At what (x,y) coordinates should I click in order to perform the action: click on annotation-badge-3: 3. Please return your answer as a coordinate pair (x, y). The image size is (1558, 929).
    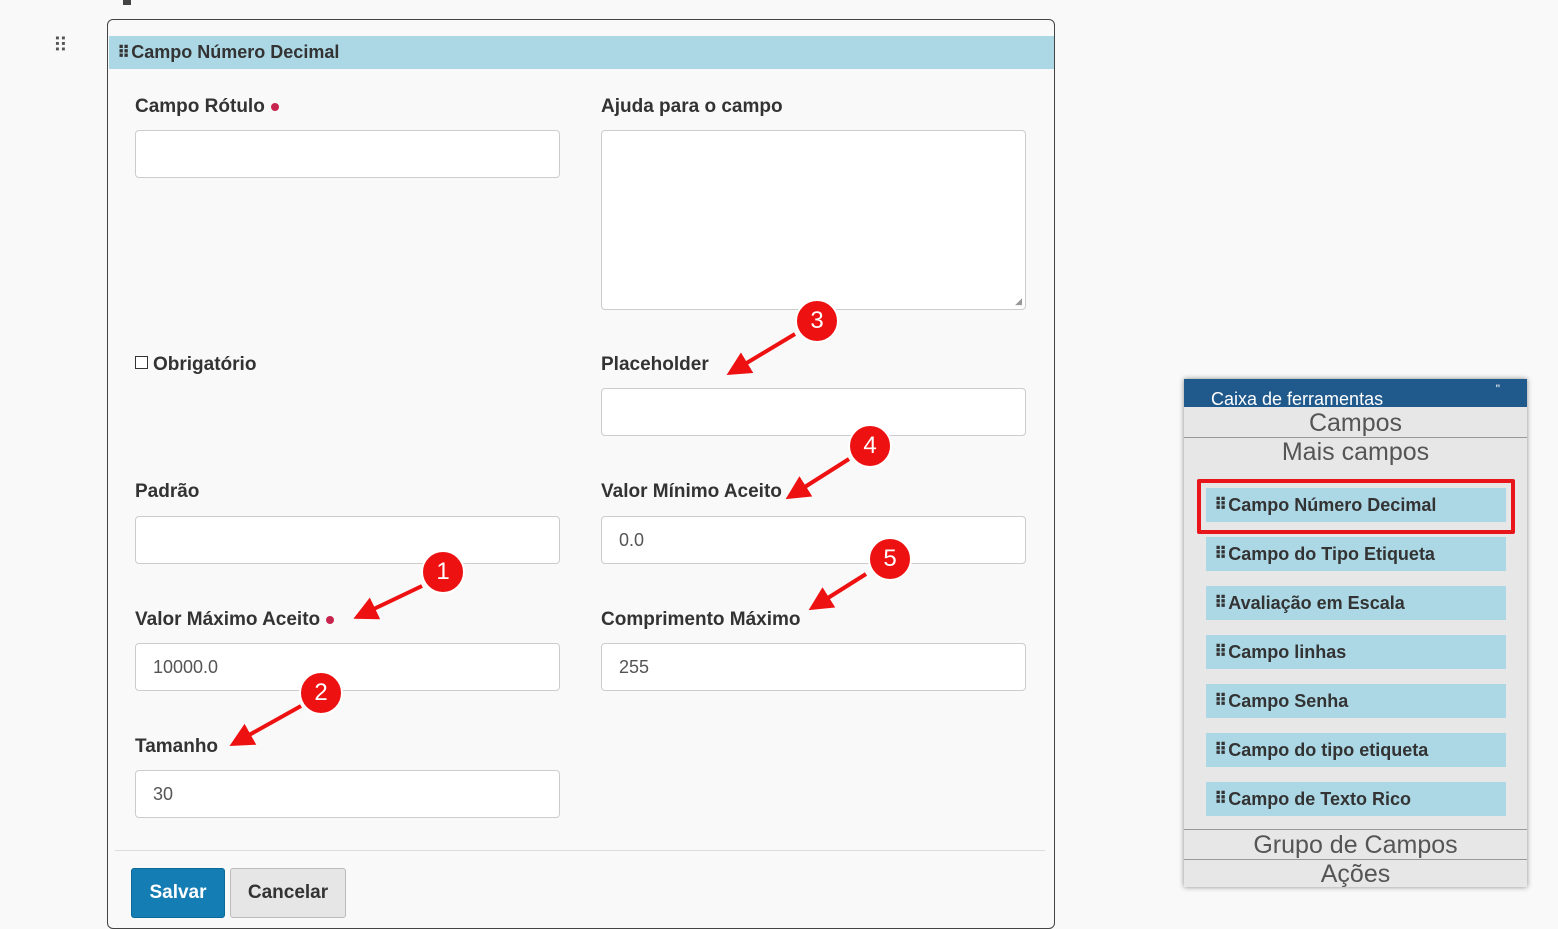
    Looking at the image, I should click on (817, 321).